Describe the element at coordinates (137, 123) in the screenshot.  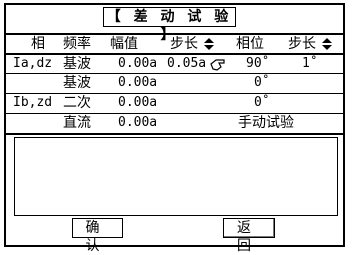
I see `row4-amp: 0.00a` at that location.